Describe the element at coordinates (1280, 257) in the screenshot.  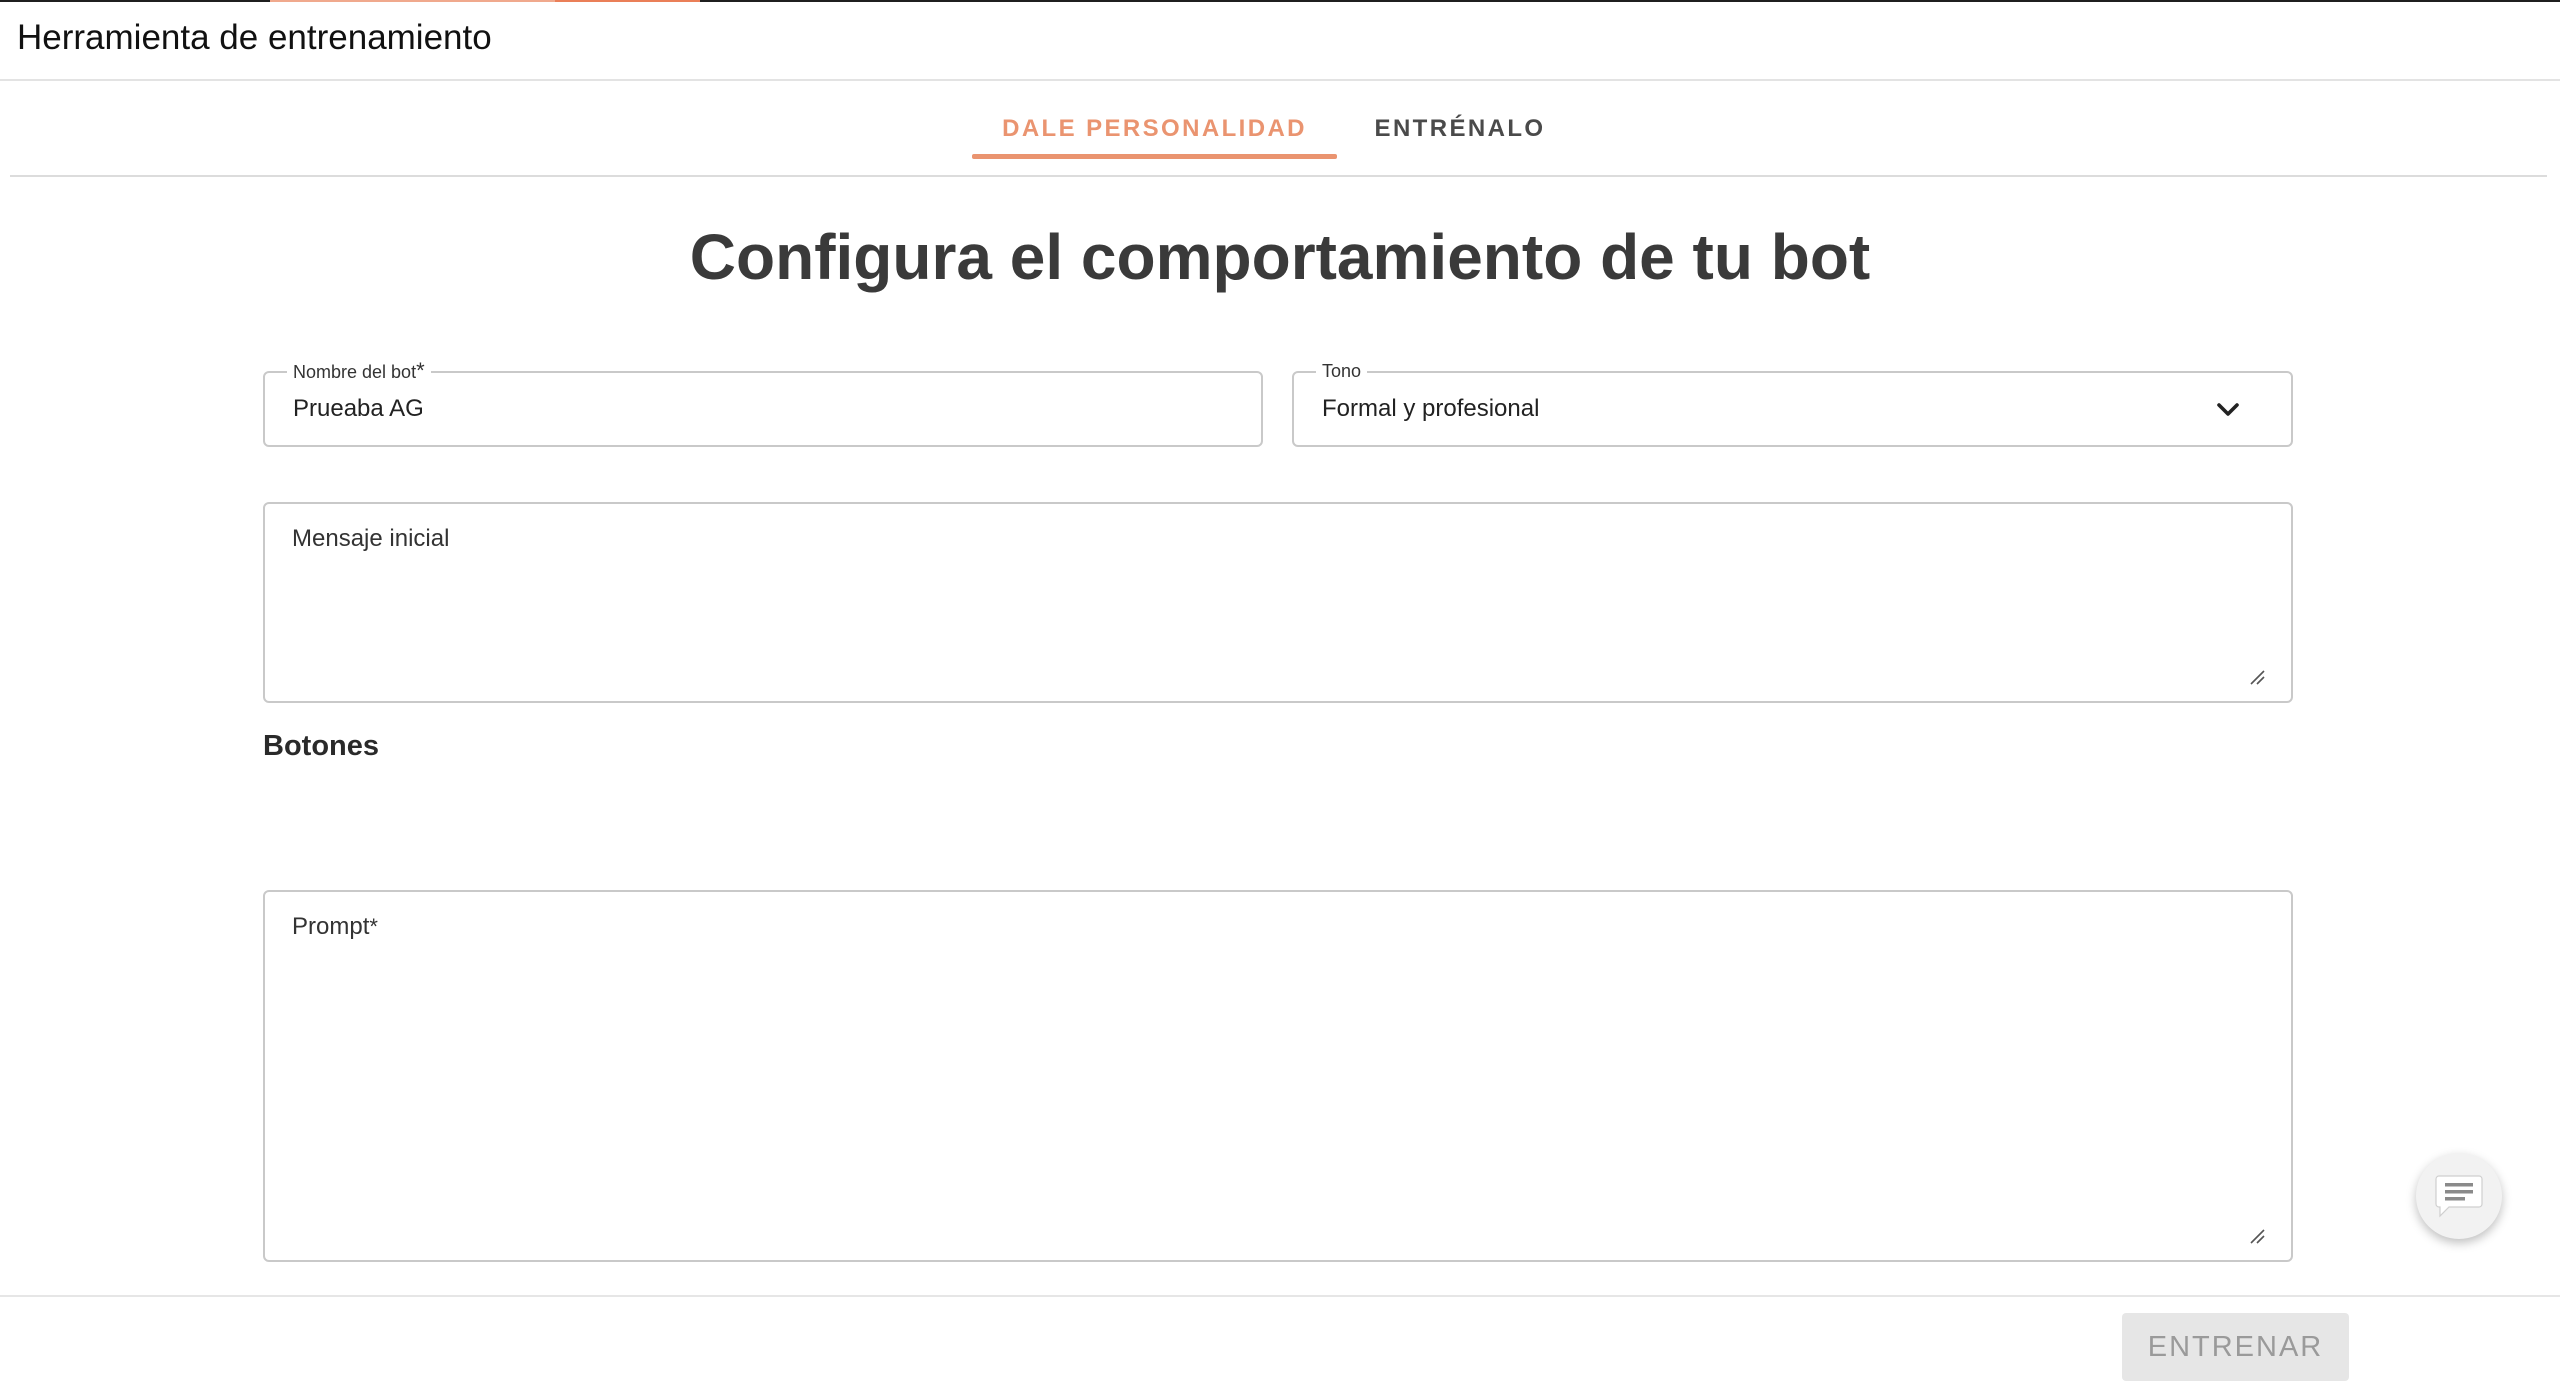
I see `page-title: Configura el comportamiento de tu bot` at that location.